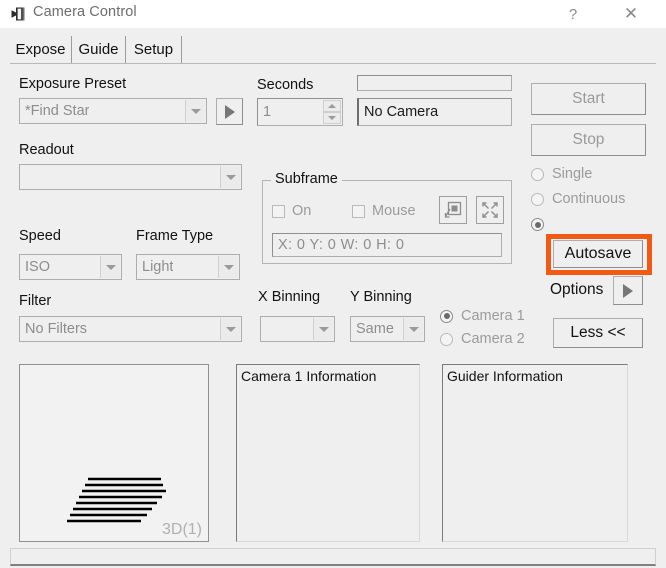 This screenshot has width=666, height=568. I want to click on subframe-mouse-label: Mouse, so click(394, 211).